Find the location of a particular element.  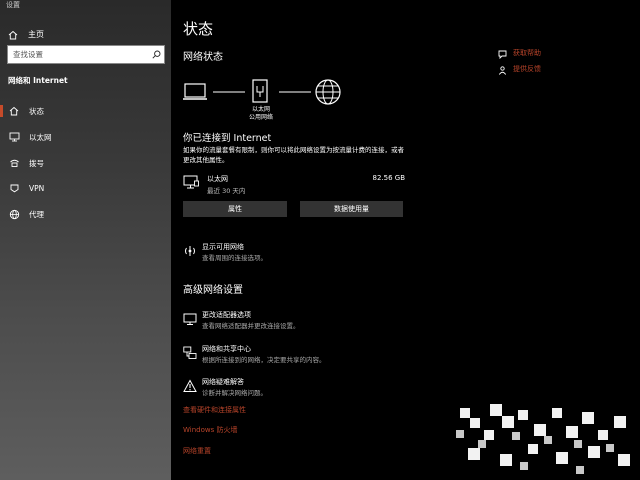

sharing-center-desc: 根据所连接到的网络，决定要共享的内容。 is located at coordinates (264, 360).